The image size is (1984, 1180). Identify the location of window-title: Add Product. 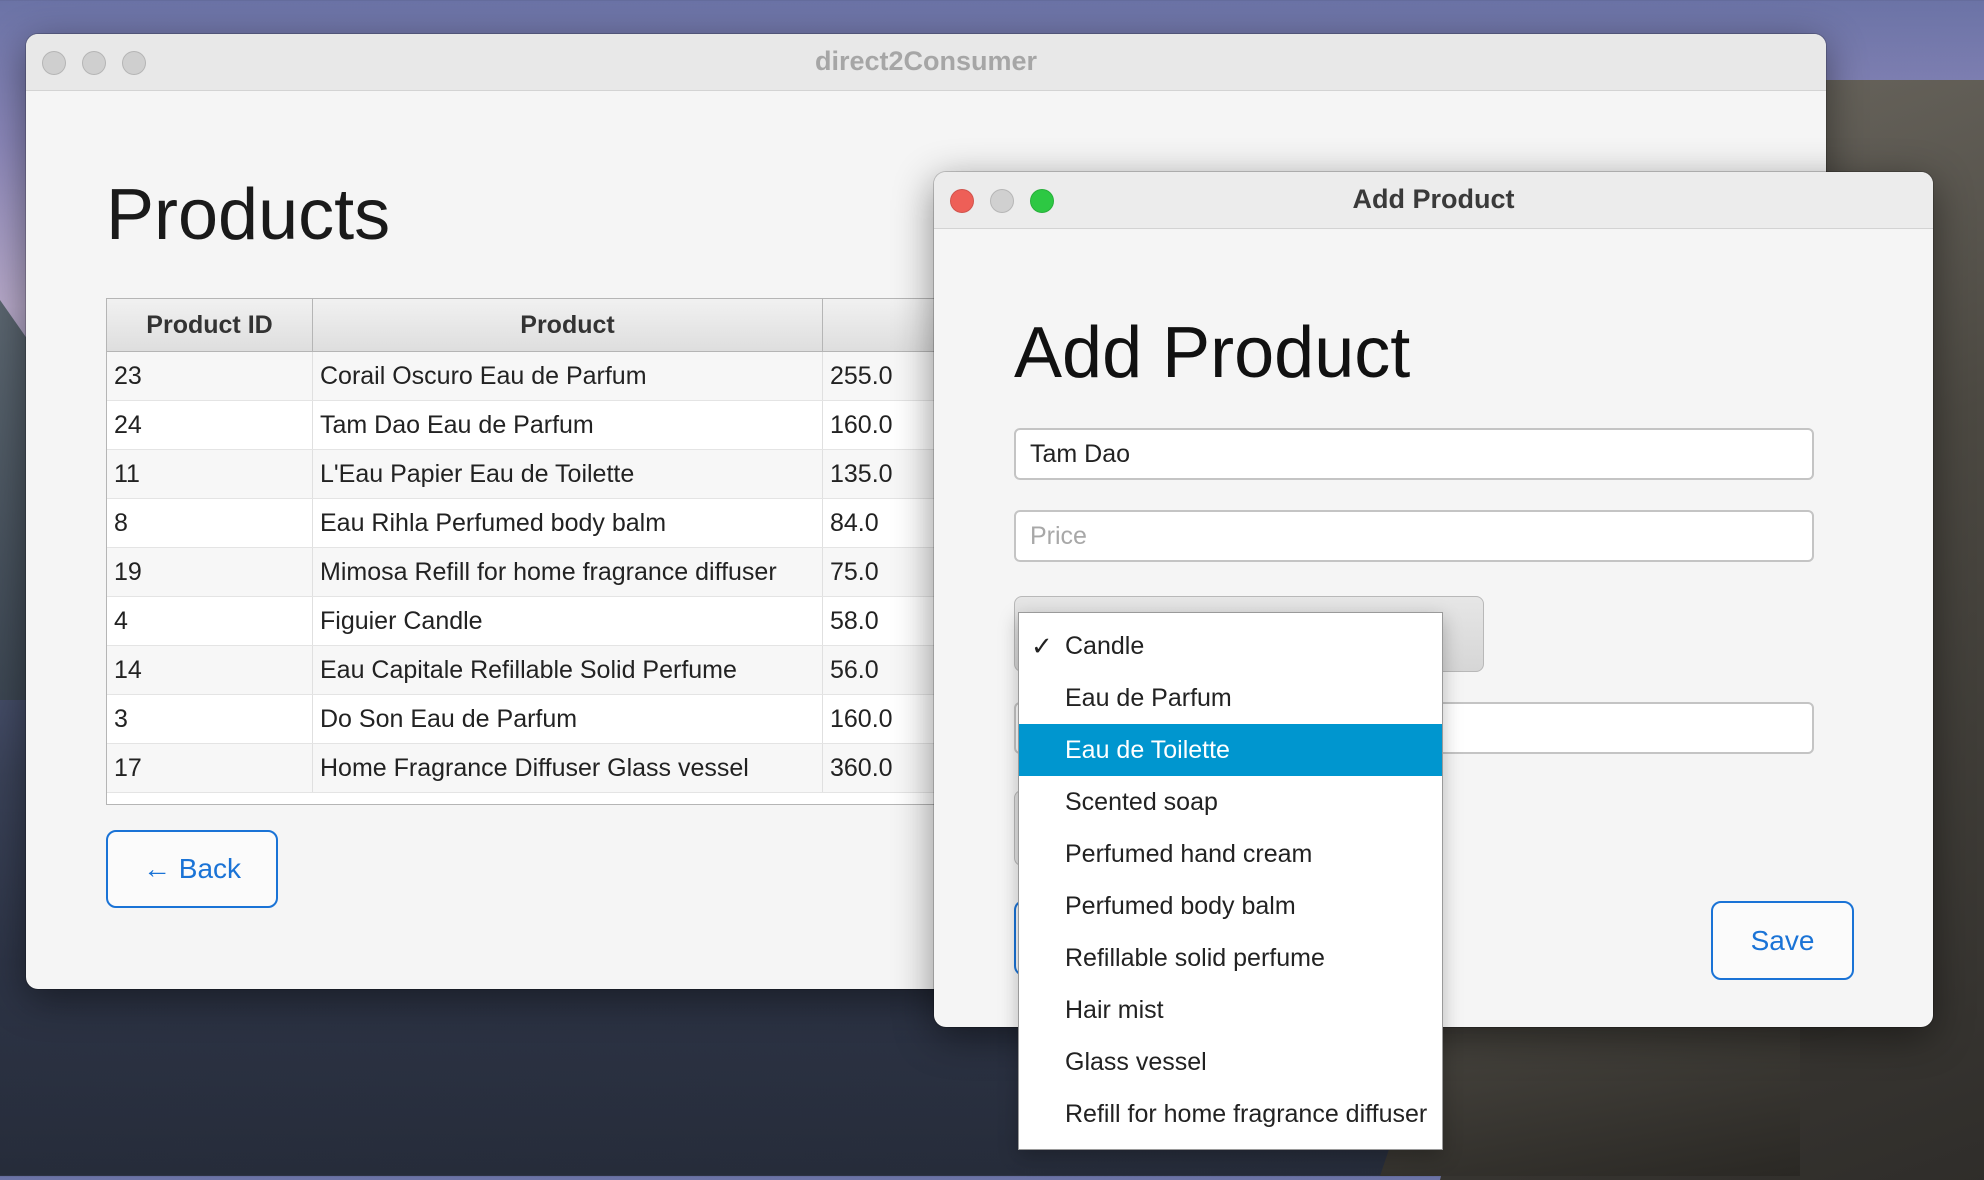
(1433, 199).